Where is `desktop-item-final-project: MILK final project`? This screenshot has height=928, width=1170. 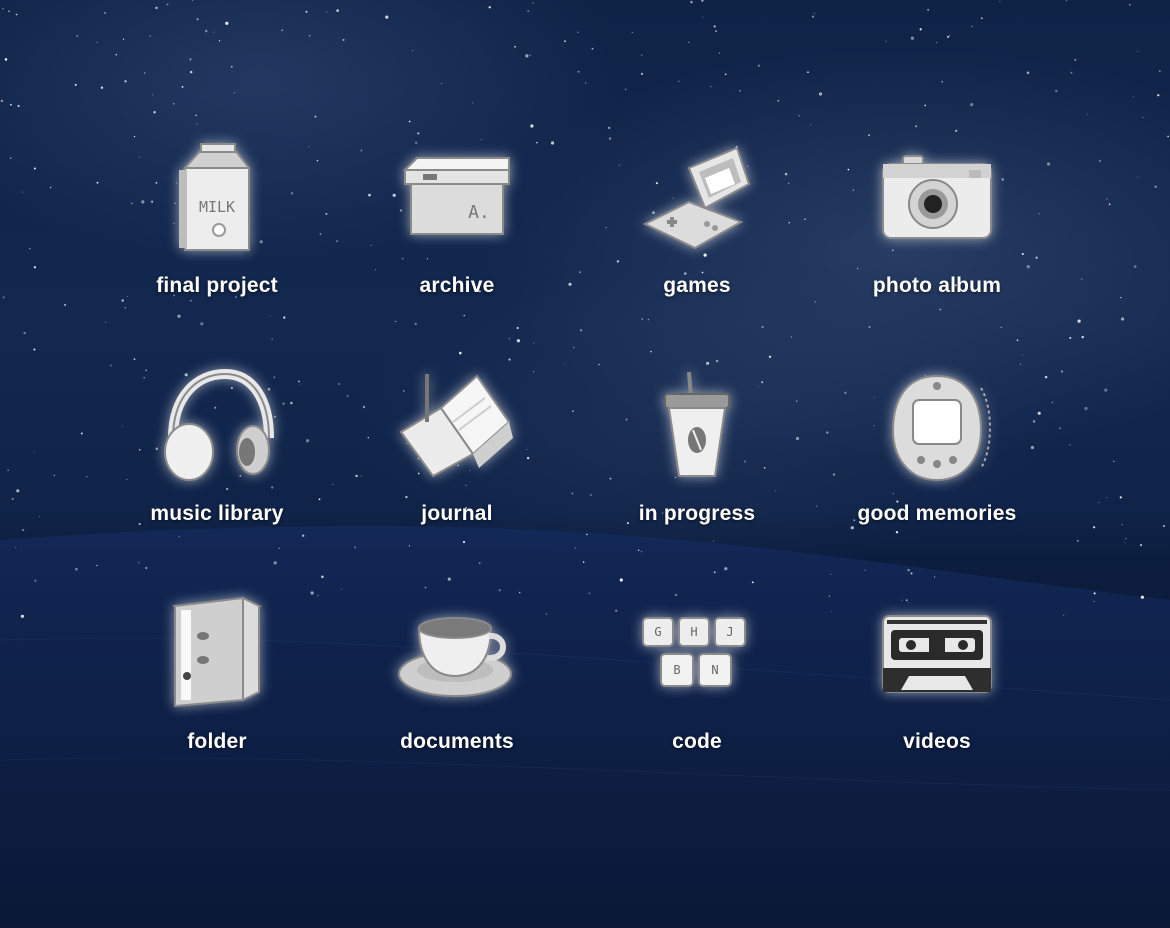
desktop-item-final-project: MILK final project is located at coordinates (217, 230).